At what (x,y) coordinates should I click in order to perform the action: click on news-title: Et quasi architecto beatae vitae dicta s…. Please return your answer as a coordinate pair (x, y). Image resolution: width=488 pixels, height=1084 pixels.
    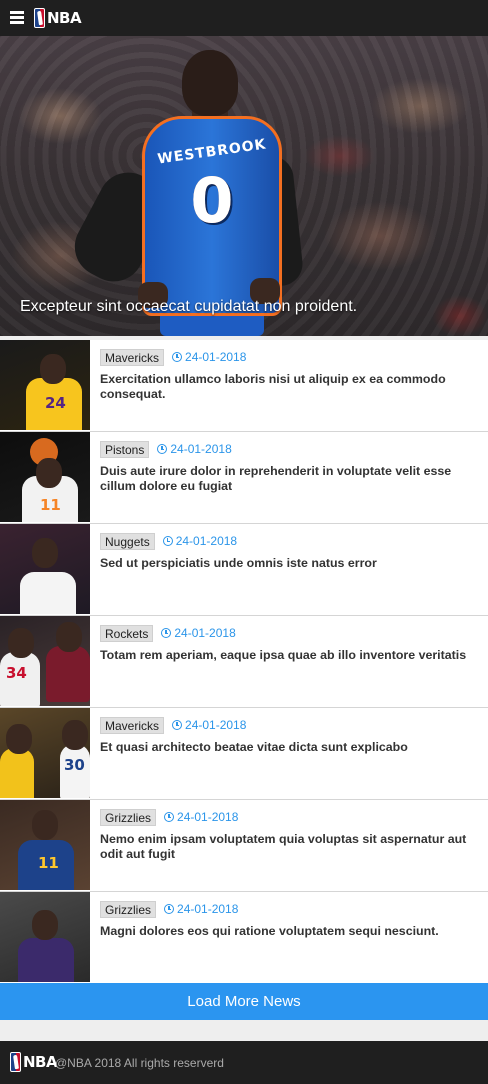
    Looking at the image, I should click on (290, 747).